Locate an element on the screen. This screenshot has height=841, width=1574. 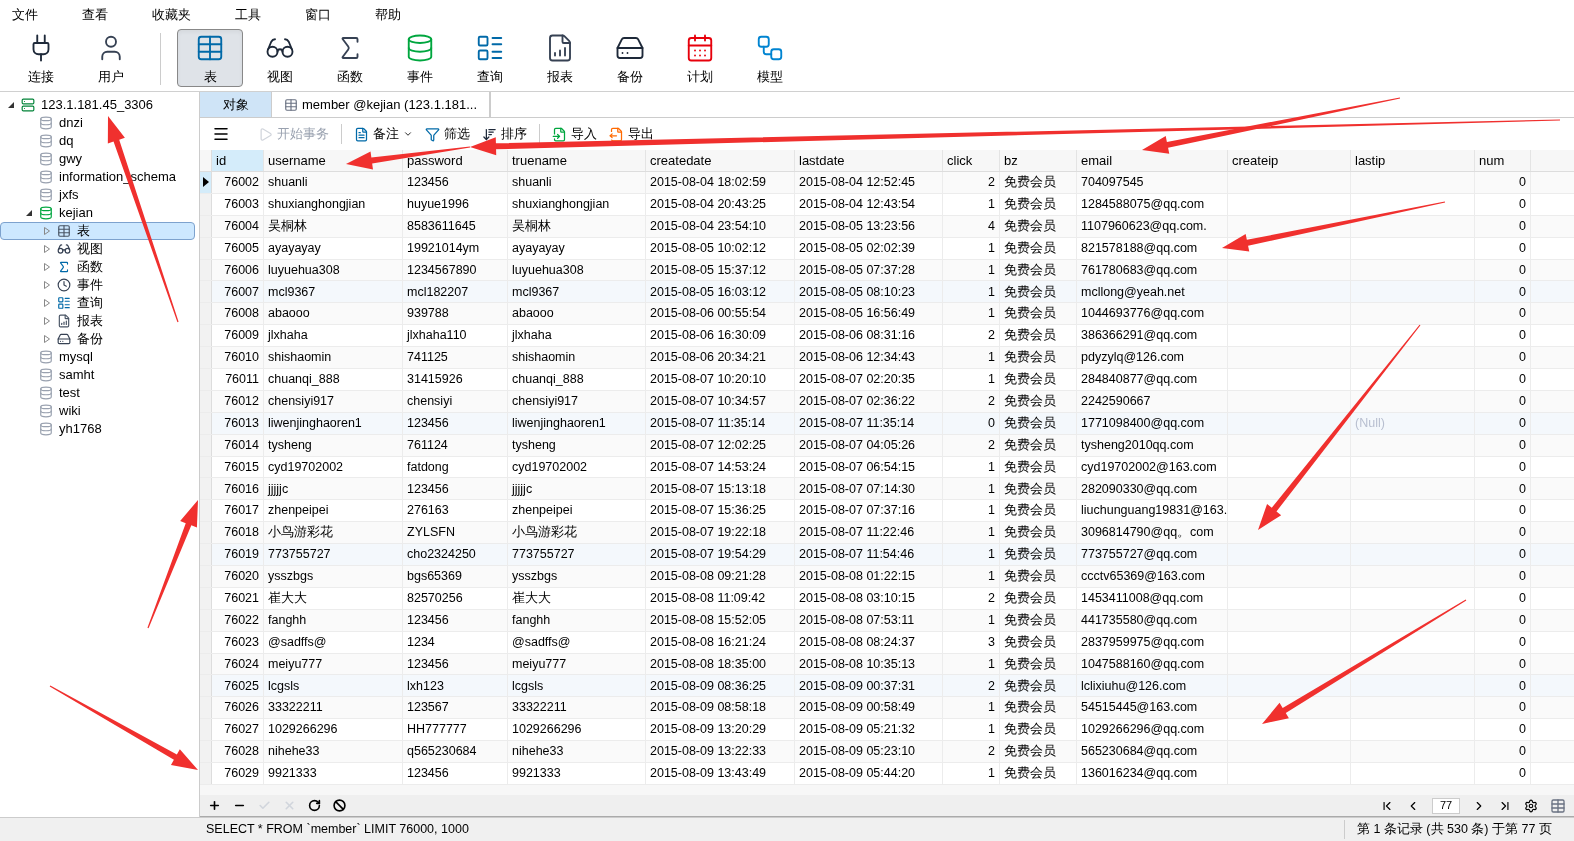
toolbar-button: 事件 is located at coordinates (420, 58).